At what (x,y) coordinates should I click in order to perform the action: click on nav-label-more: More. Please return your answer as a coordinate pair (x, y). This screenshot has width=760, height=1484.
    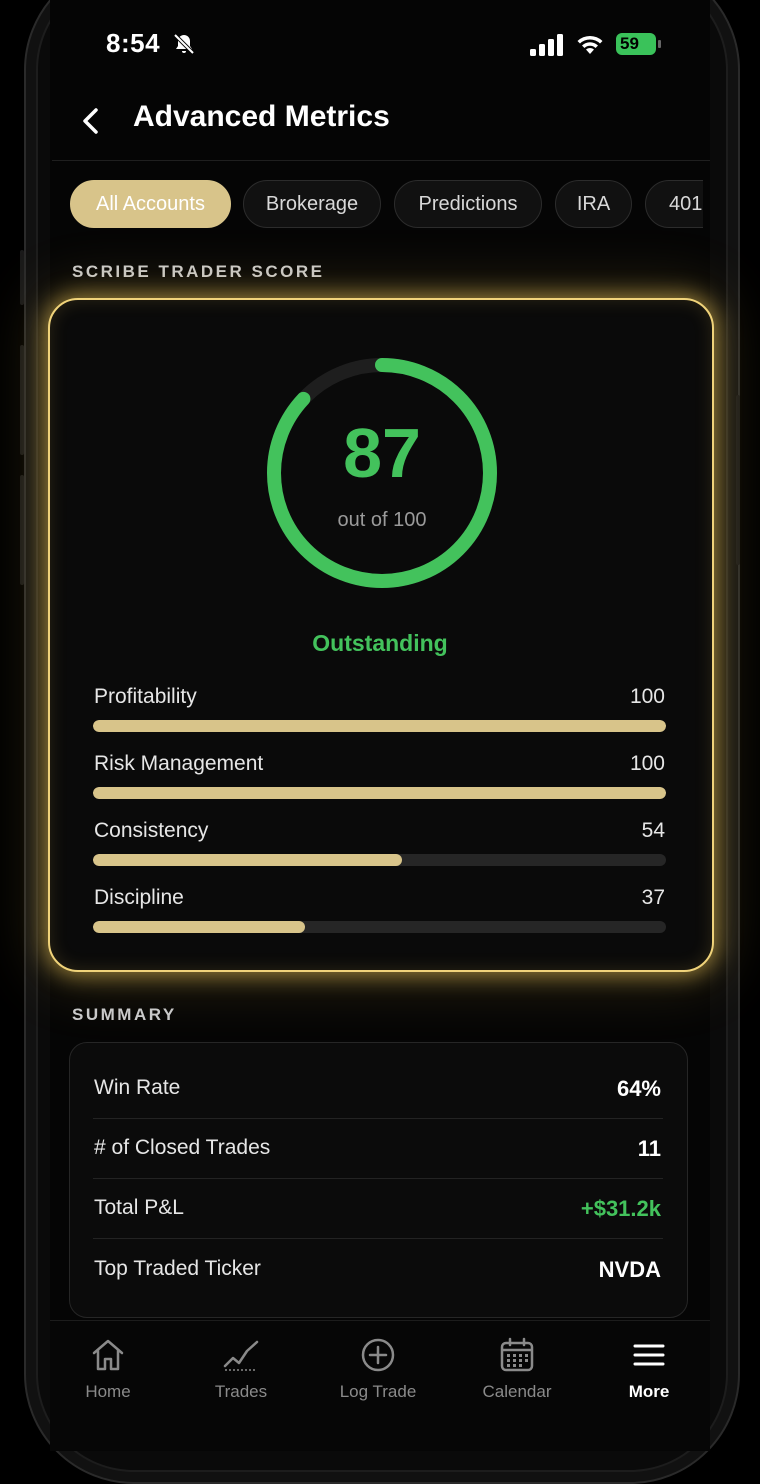
    Looking at the image, I should click on (649, 1391).